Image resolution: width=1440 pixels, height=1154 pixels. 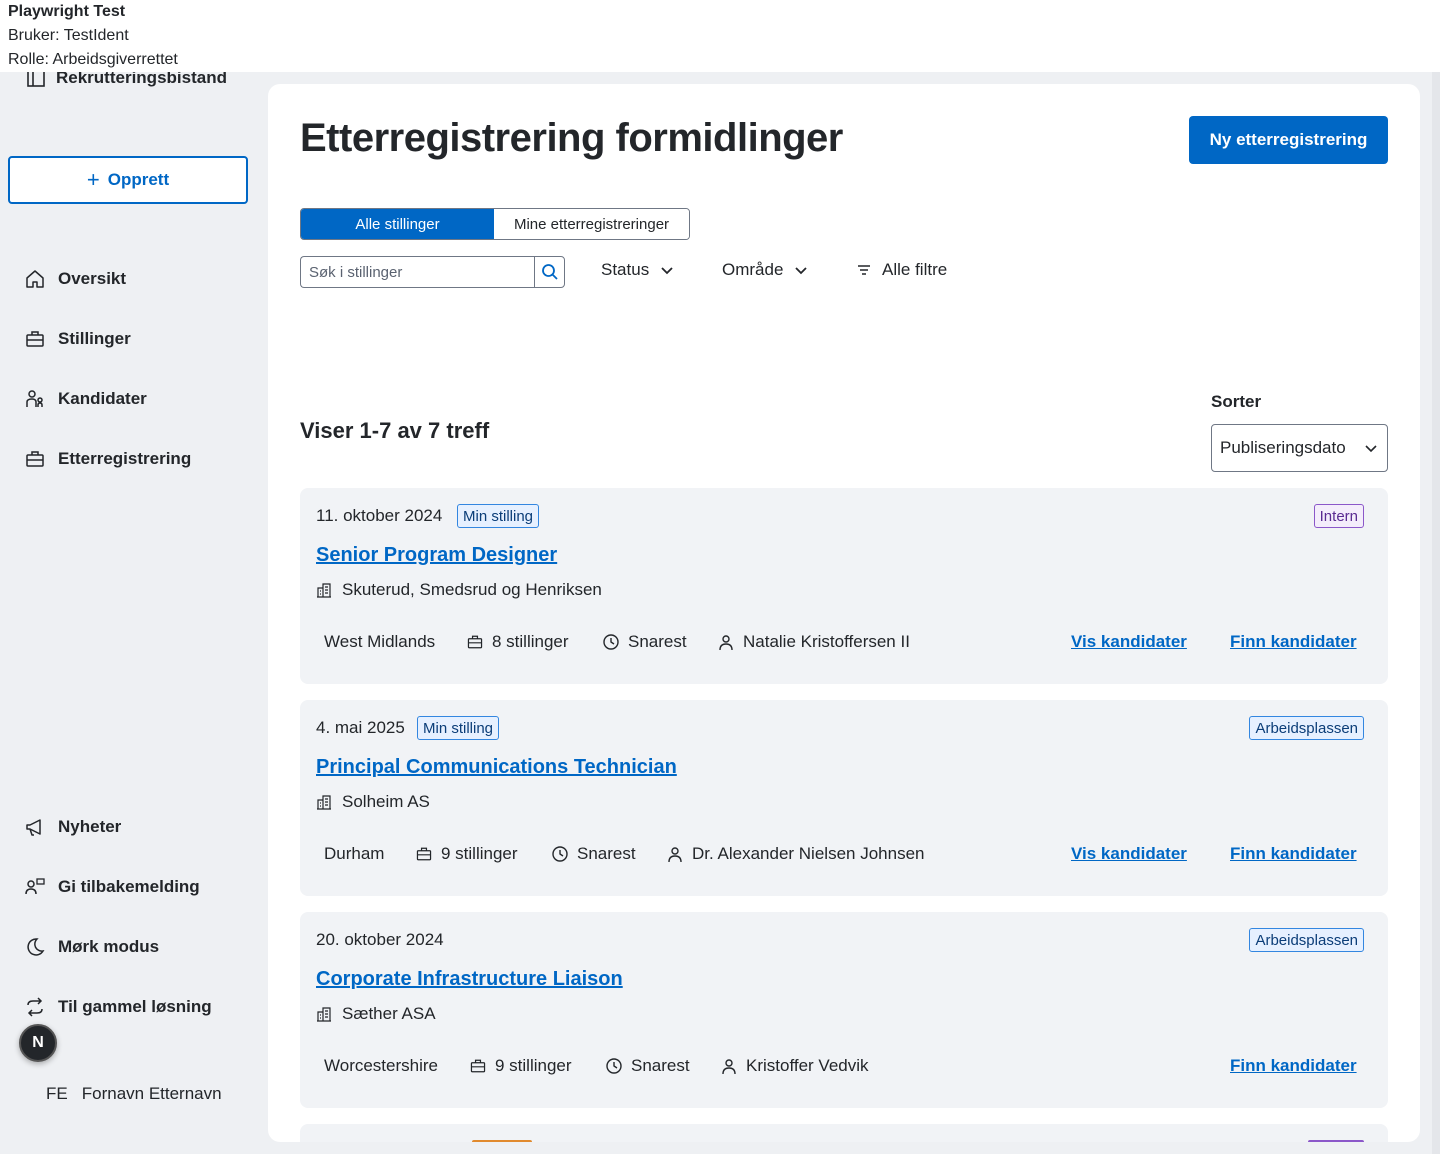 What do you see at coordinates (395, 430) in the screenshot?
I see `results-count: Viser 1-7 av 7 treff` at bounding box center [395, 430].